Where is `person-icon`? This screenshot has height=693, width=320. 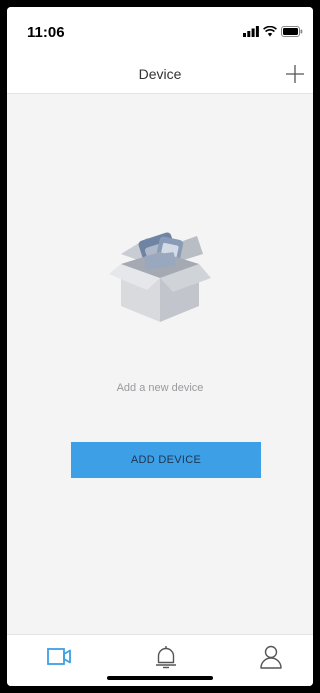
person-icon is located at coordinates (271, 657).